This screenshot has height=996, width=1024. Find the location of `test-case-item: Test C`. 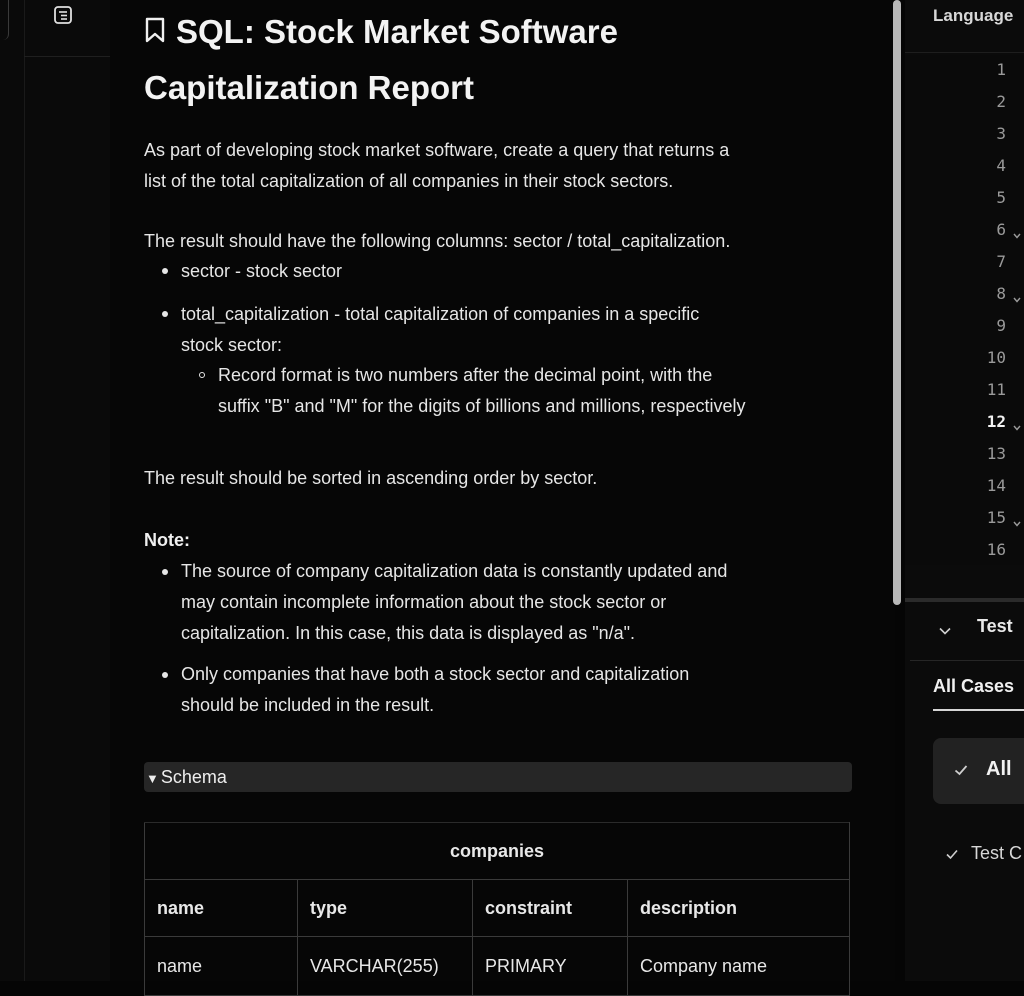

test-case-item: Test C is located at coordinates (996, 853).